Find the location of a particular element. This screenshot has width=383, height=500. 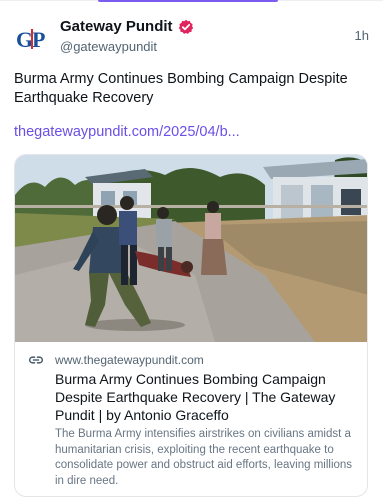

display-name-row: Gateway Pundit is located at coordinates (127, 27).